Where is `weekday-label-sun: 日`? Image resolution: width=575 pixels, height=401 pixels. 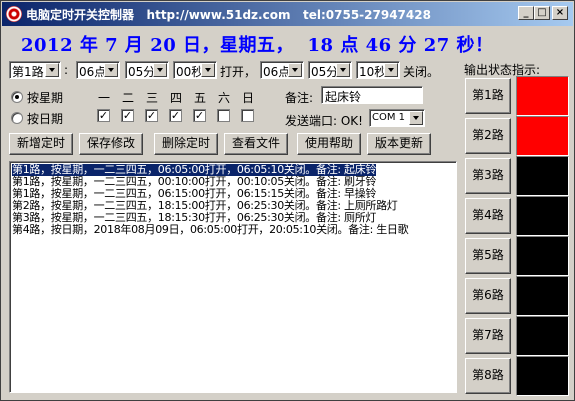 weekday-label-sun: 日 is located at coordinates (248, 98).